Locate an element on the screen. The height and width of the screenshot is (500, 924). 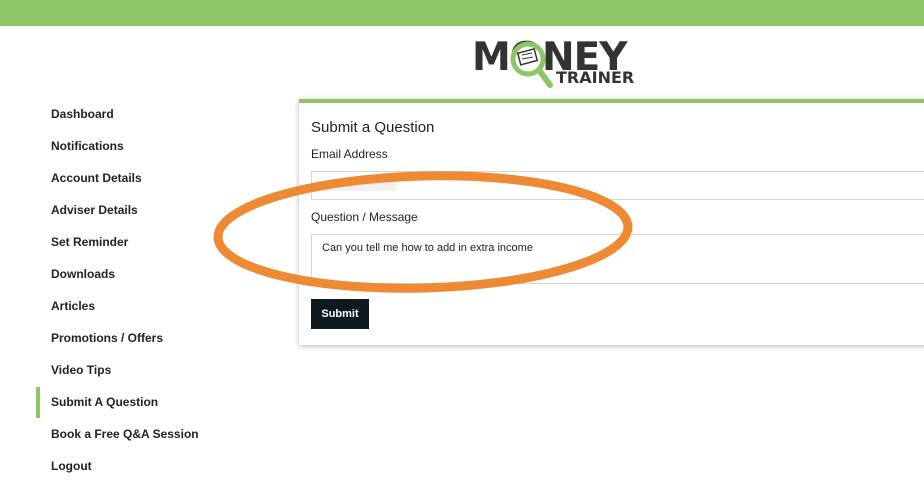
sidebar-item-book-free-qa-session: Book a Free Q&A Session is located at coordinates (146, 434).